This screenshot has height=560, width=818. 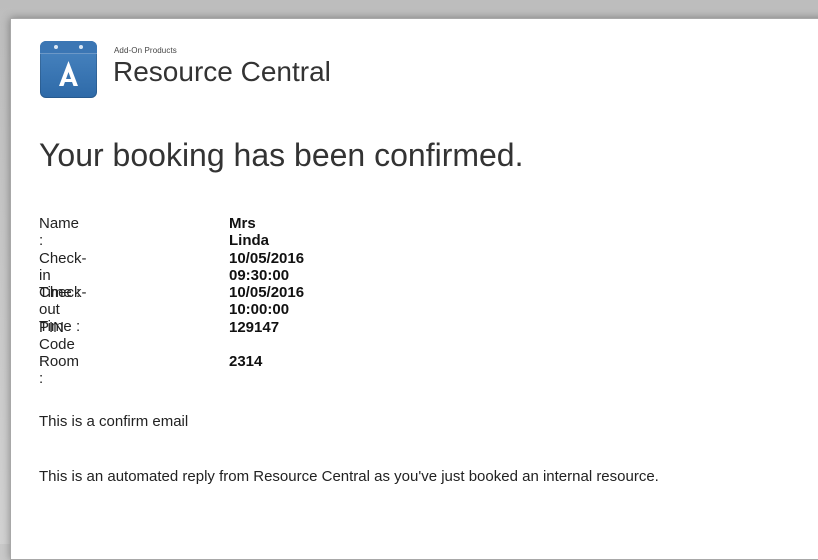 What do you see at coordinates (249, 232) in the screenshot?
I see `detail-value: Mrs Linda` at bounding box center [249, 232].